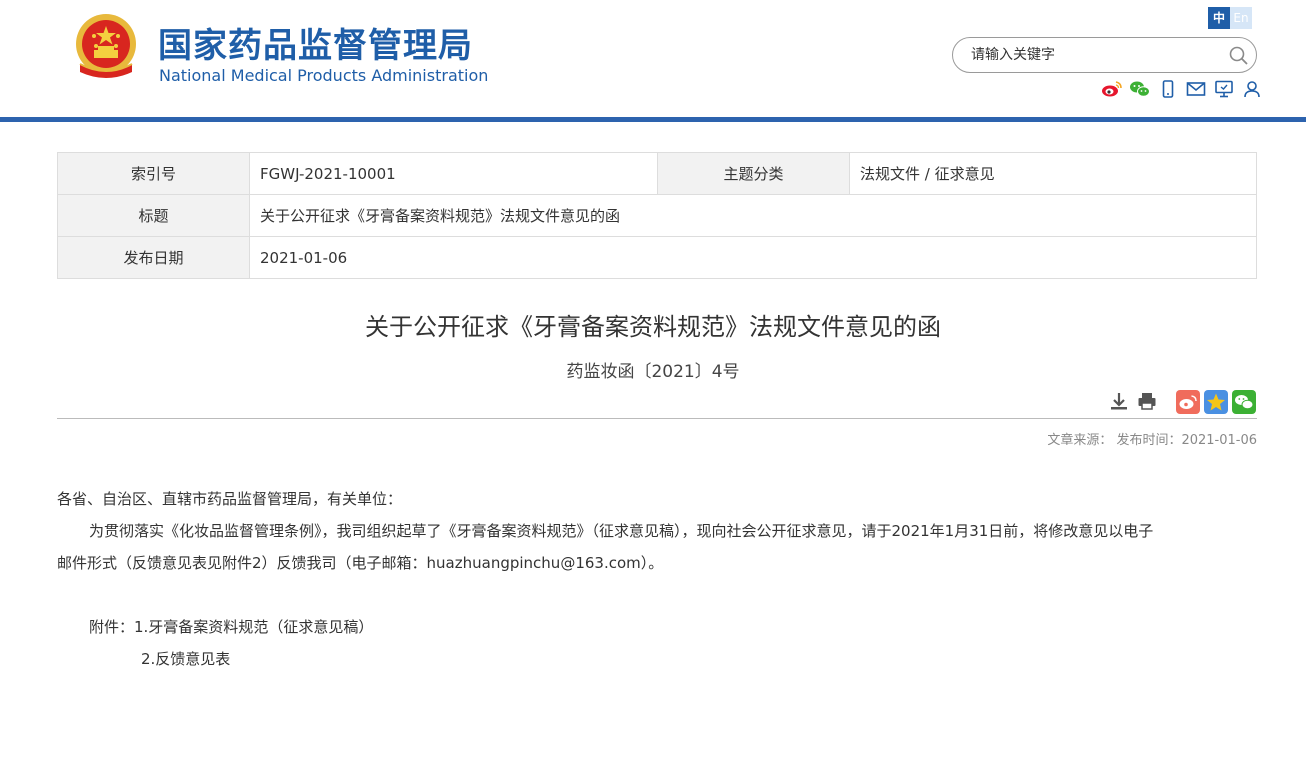 This screenshot has width=1306, height=774. What do you see at coordinates (1112, 89) in the screenshot?
I see `weibo-icon` at bounding box center [1112, 89].